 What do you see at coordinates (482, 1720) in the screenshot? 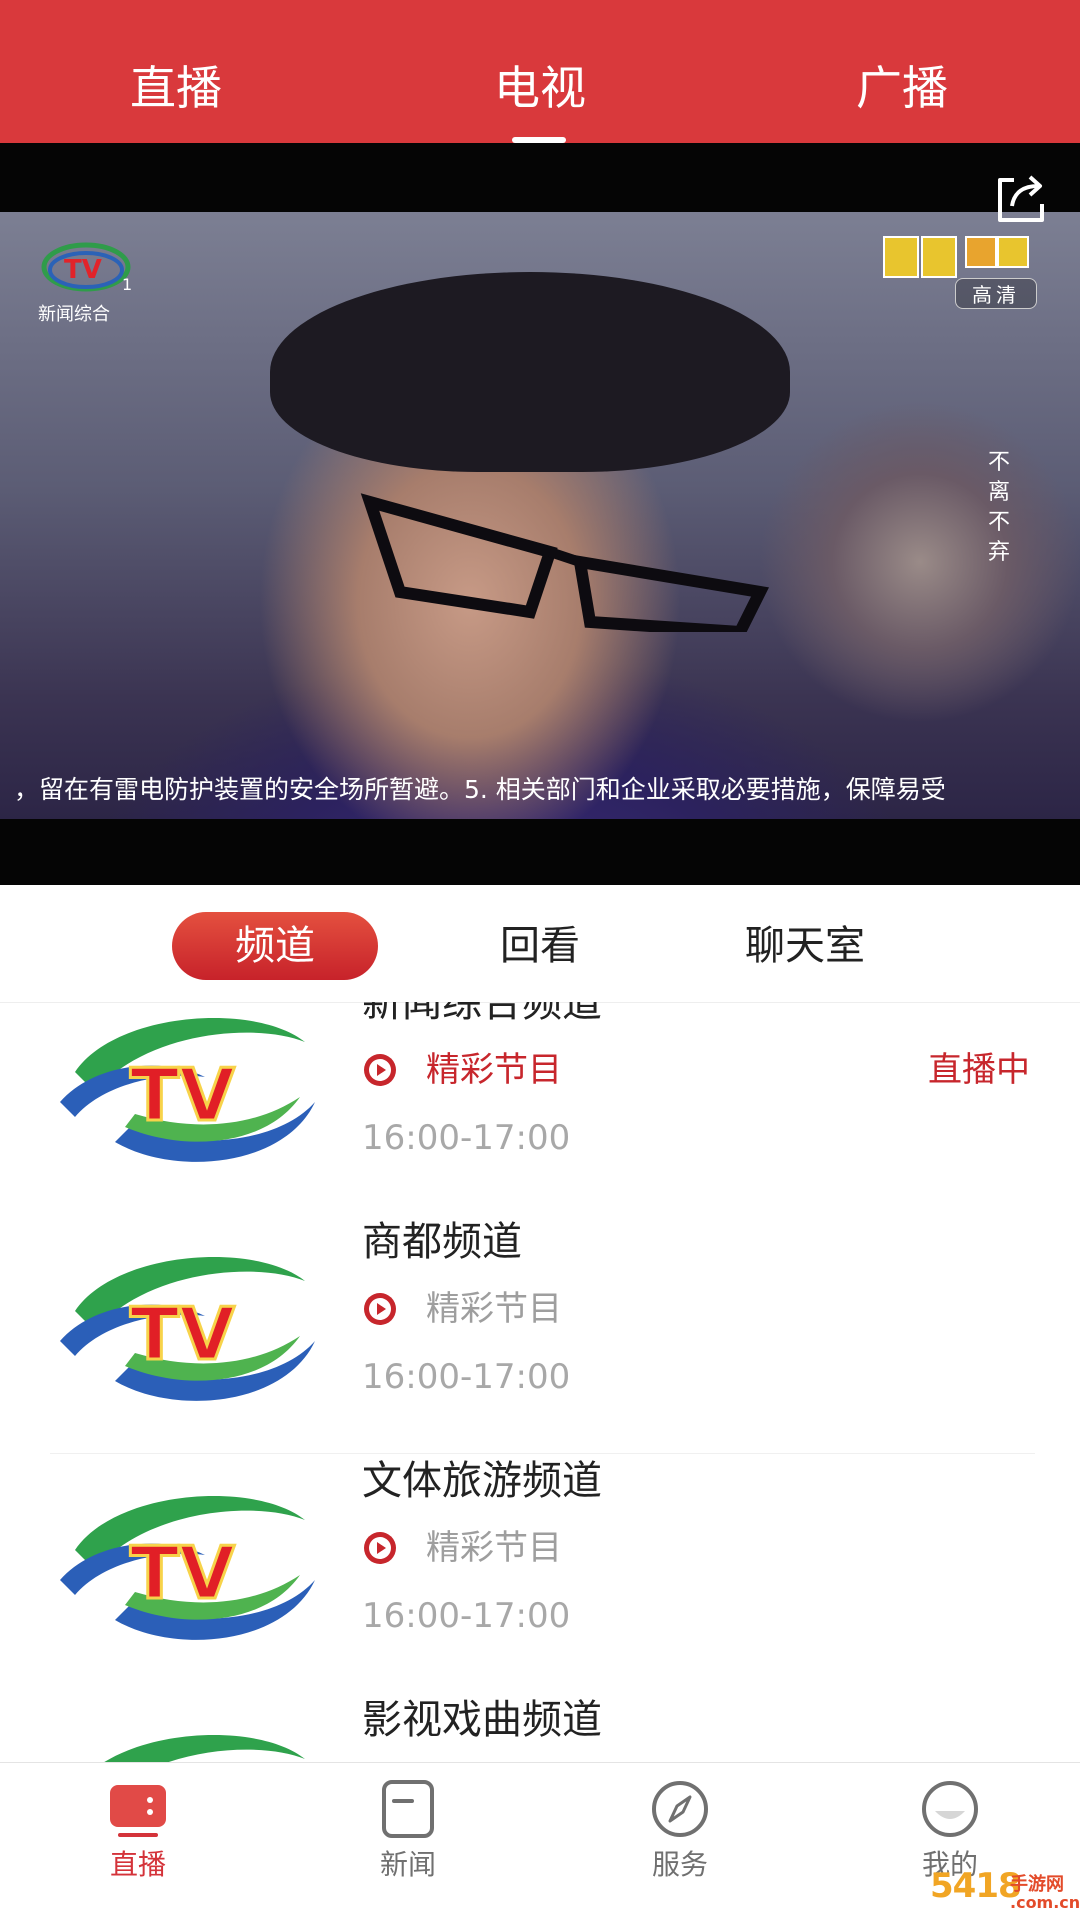
I see `channel-name: 影视戏曲频道` at bounding box center [482, 1720].